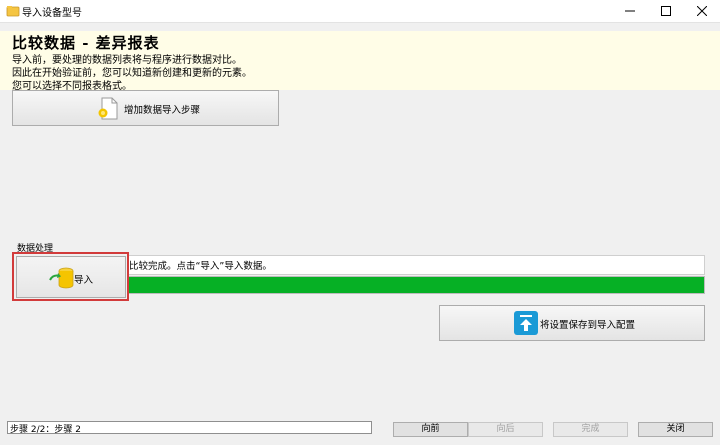 The height and width of the screenshot is (445, 720). Describe the element at coordinates (52, 13) in the screenshot. I see `window-title: 导入设备型号` at that location.